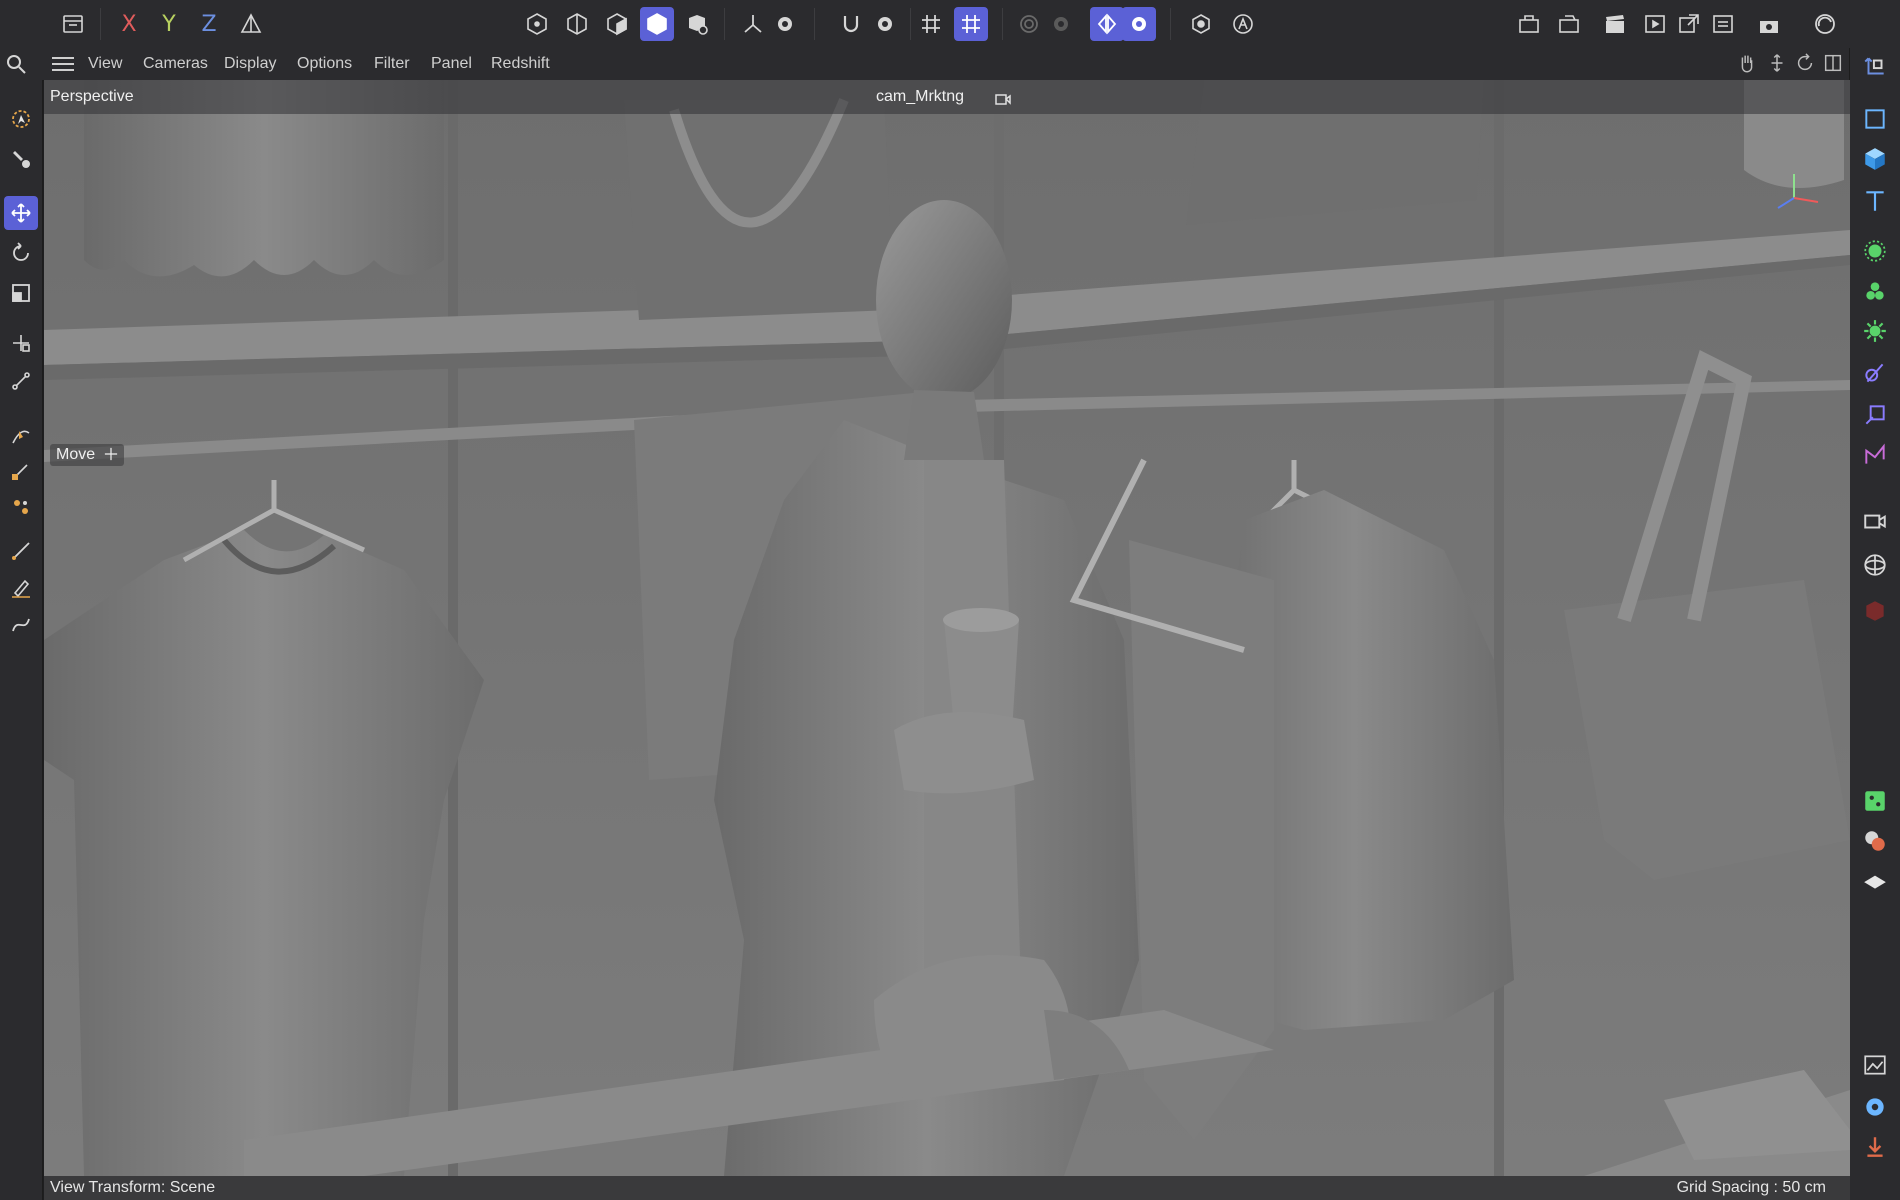 The height and width of the screenshot is (1200, 1900). What do you see at coordinates (175, 64) in the screenshot?
I see `menu-cameras: Cameras` at bounding box center [175, 64].